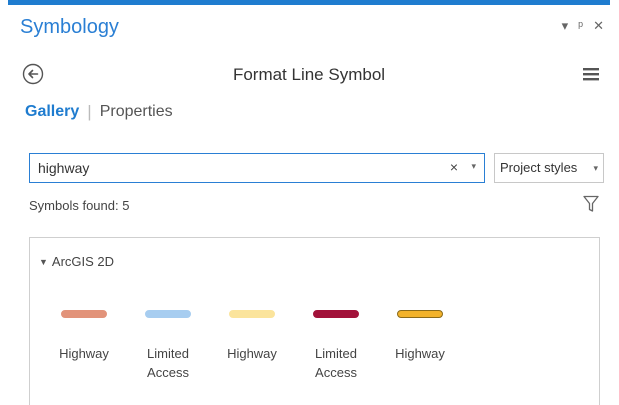 The height and width of the screenshot is (405, 619). What do you see at coordinates (136, 112) in the screenshot?
I see `tab-properties: Properties` at bounding box center [136, 112].